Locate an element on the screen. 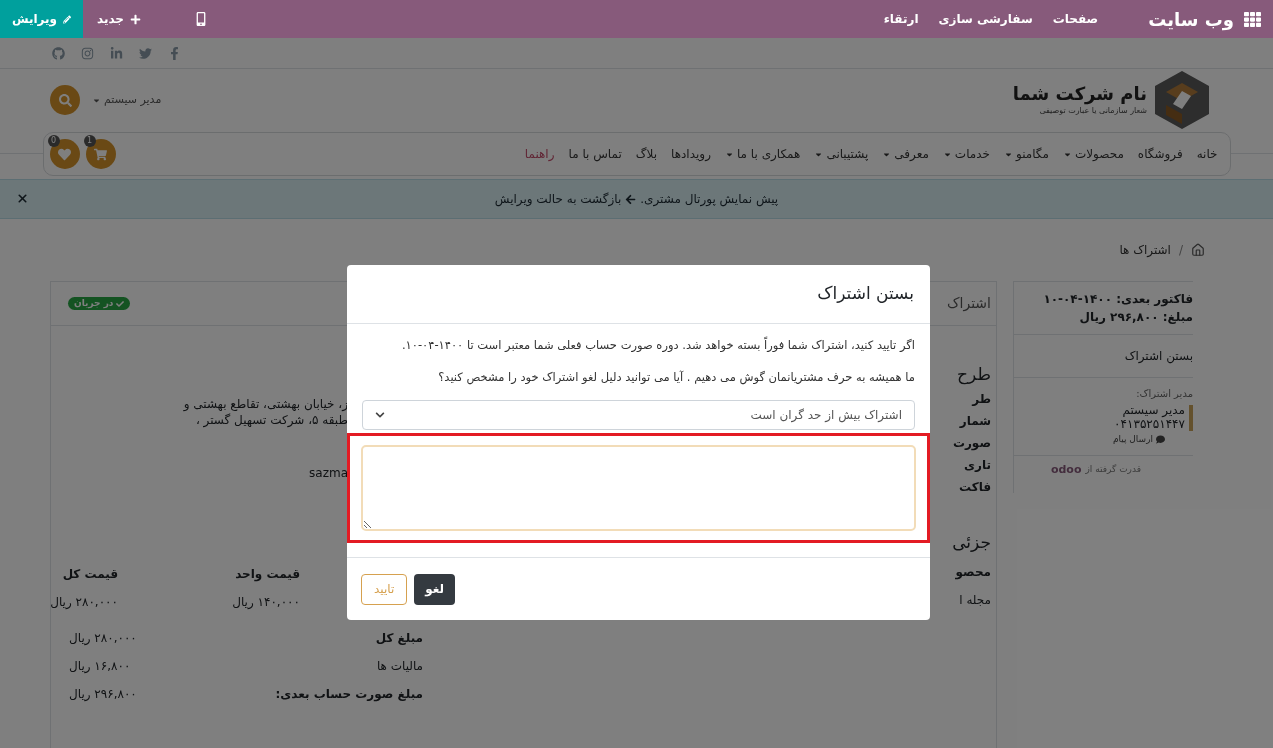 The height and width of the screenshot is (748, 1273). facebook-icon is located at coordinates (174, 53).